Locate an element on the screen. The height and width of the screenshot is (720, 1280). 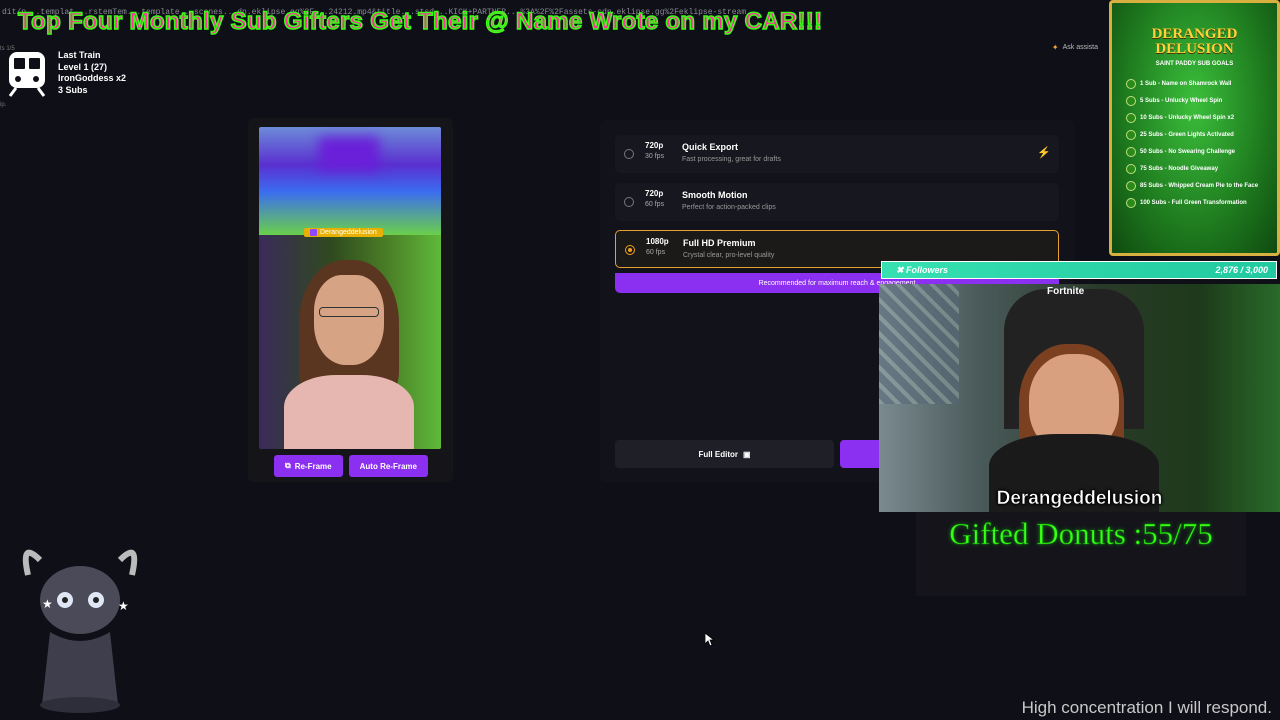
goal-label: 85 Subs - Whipped Cream Pie to the Face is located at coordinates (1199, 185).